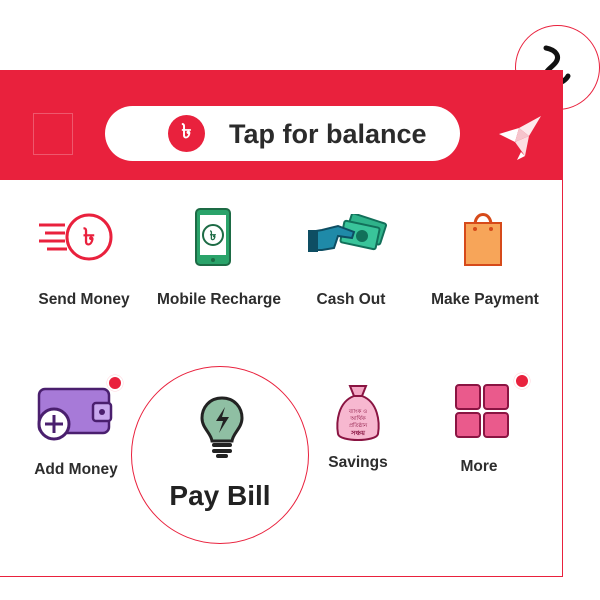 Image resolution: width=600 pixels, height=600 pixels. What do you see at coordinates (479, 466) in the screenshot?
I see `service-label: More` at bounding box center [479, 466].